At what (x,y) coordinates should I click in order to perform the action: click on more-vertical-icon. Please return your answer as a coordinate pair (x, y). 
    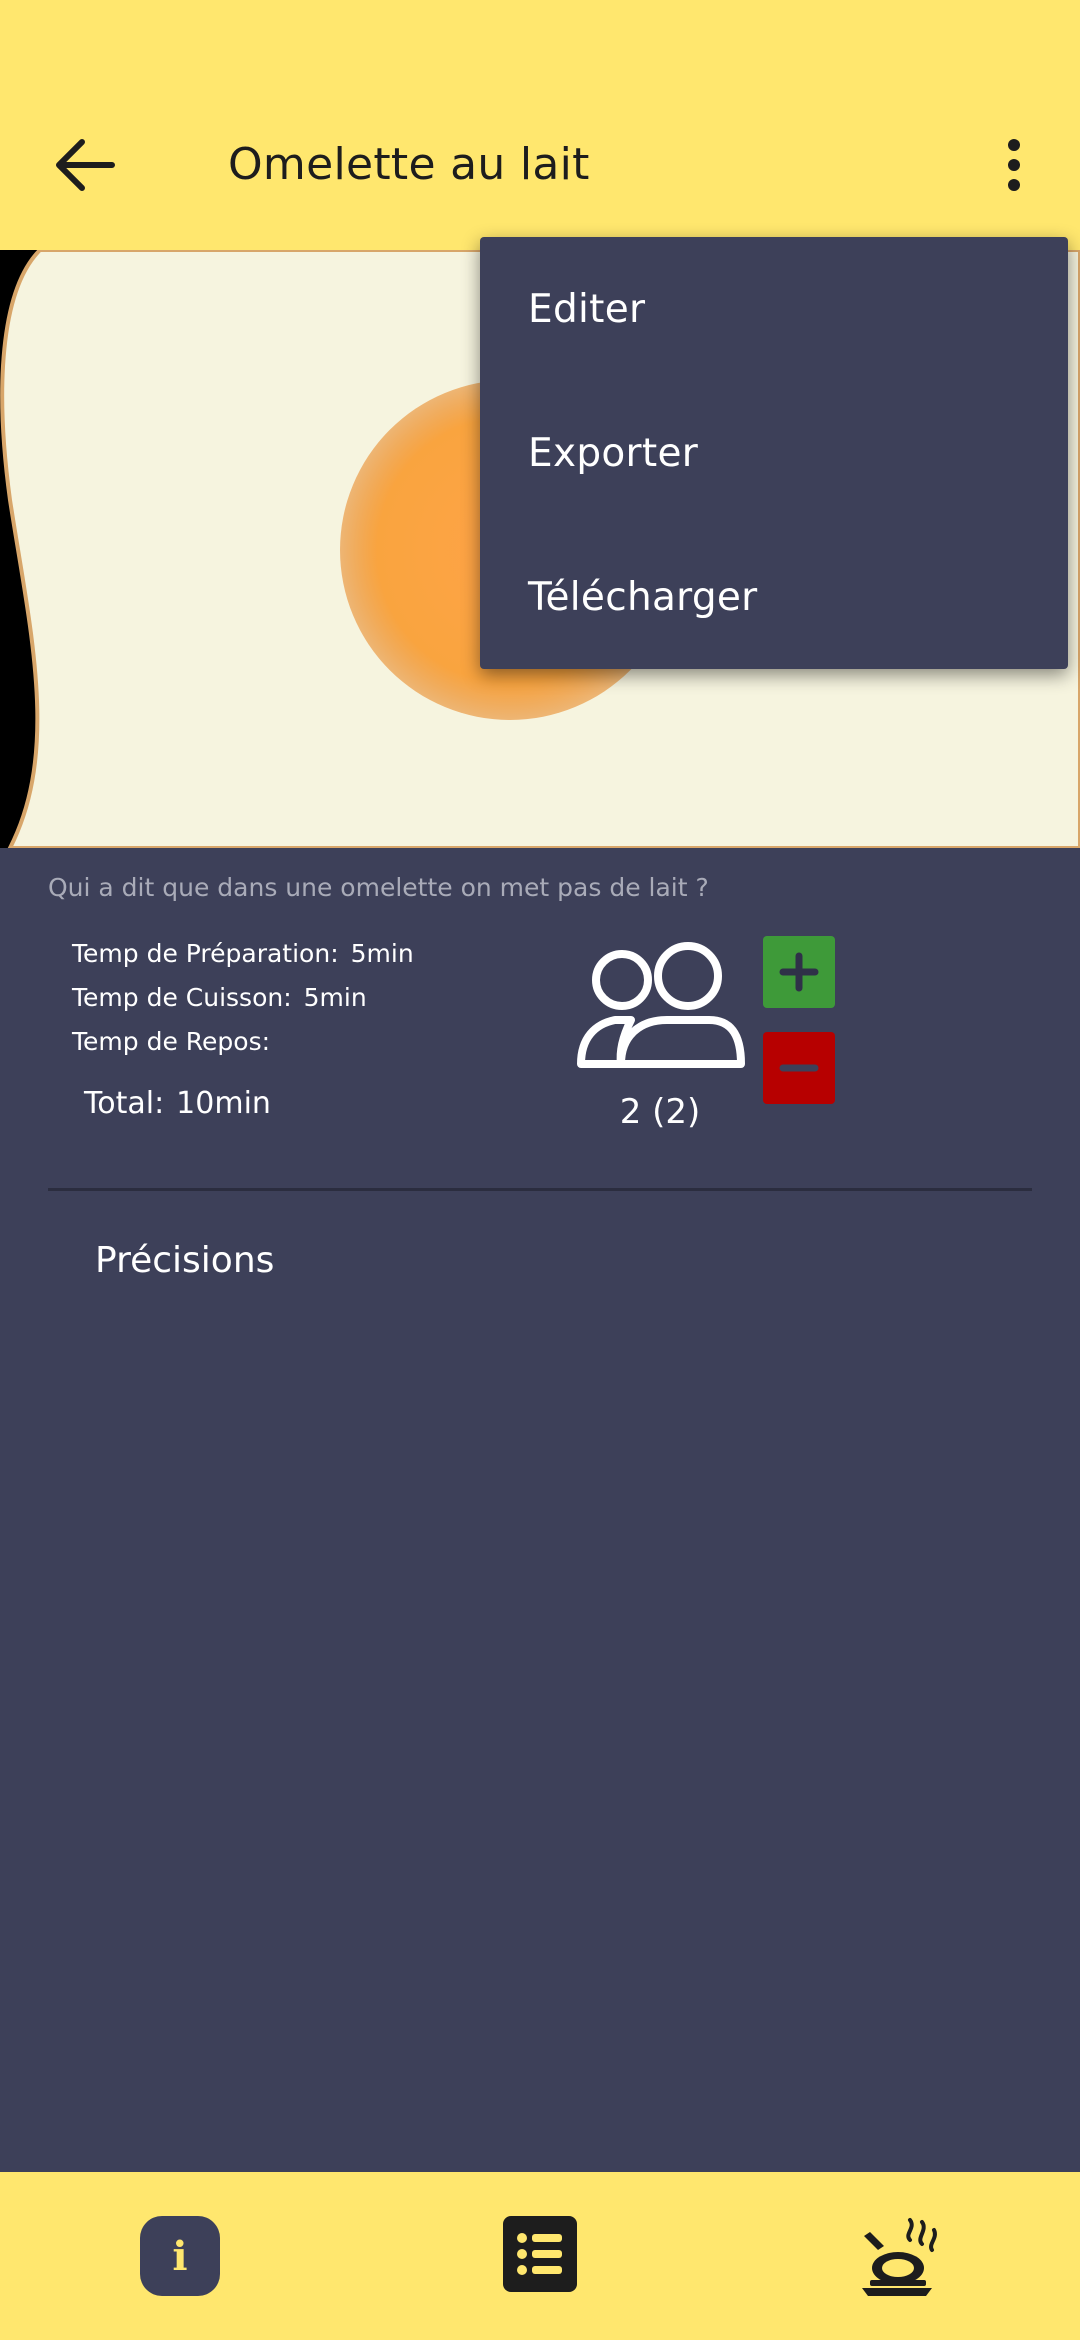
    Looking at the image, I should click on (1014, 165).